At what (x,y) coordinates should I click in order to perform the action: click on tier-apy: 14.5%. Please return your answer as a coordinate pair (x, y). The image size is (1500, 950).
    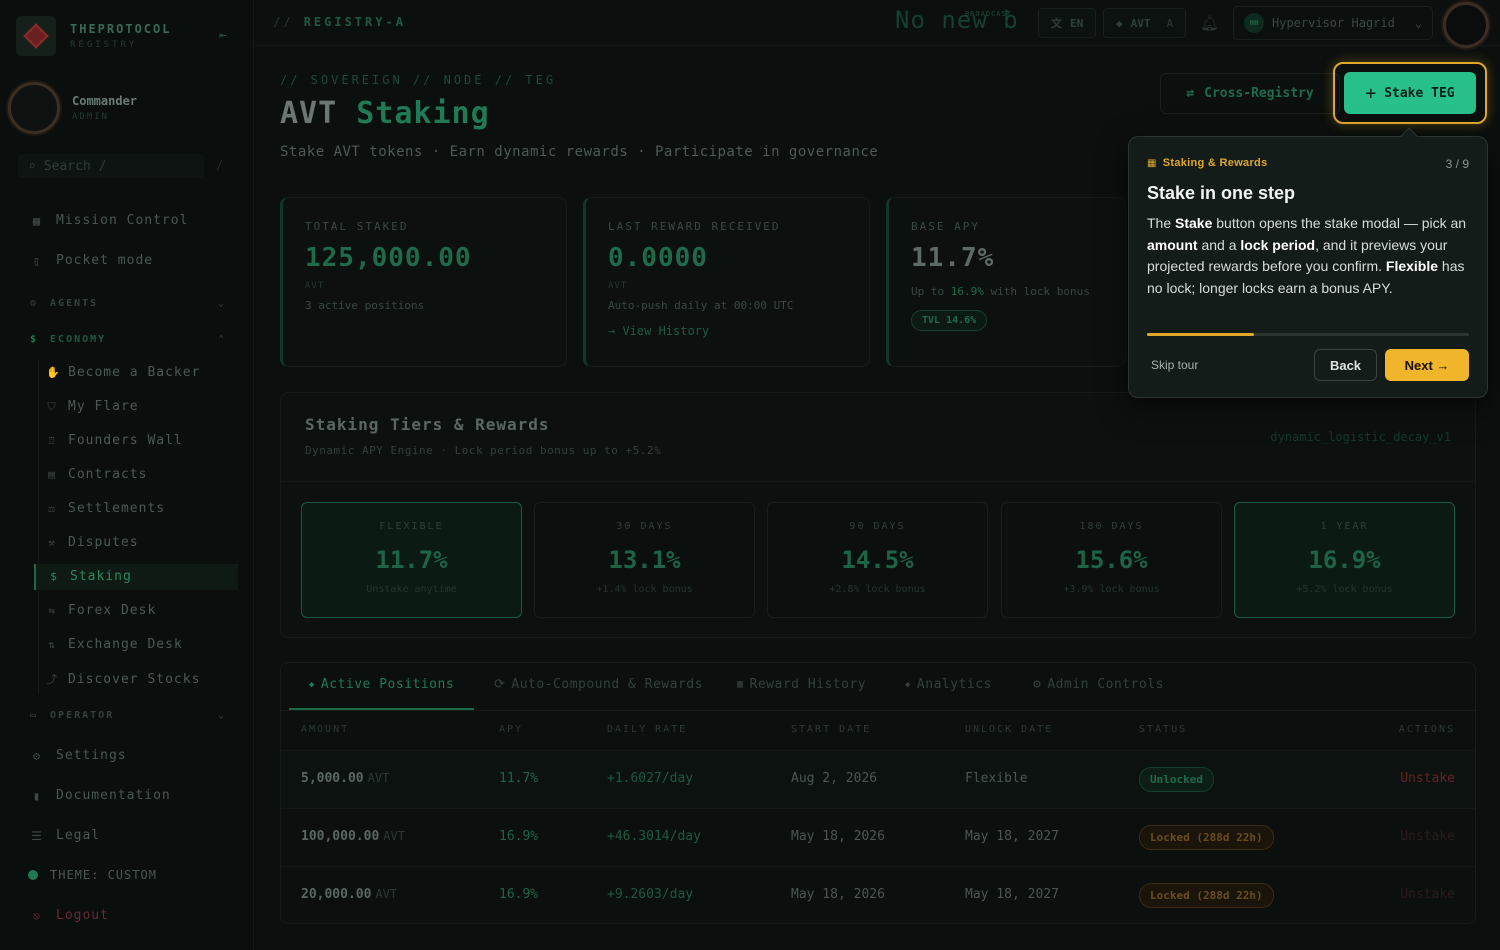
    Looking at the image, I should click on (877, 560).